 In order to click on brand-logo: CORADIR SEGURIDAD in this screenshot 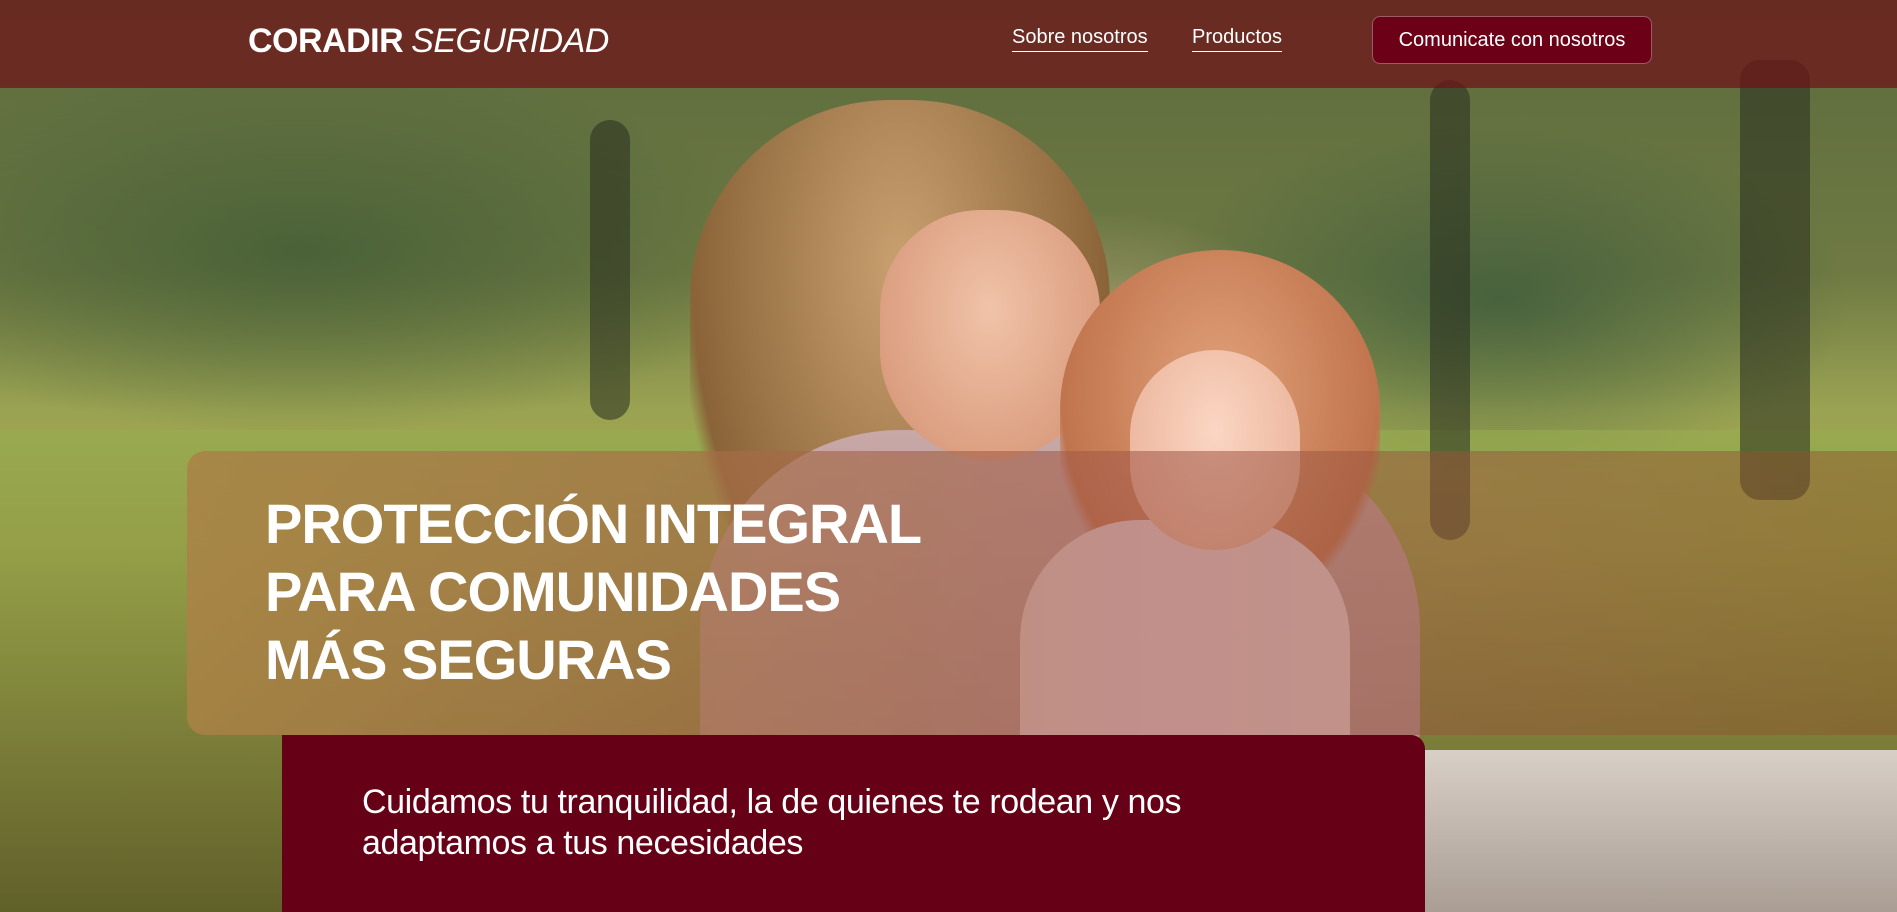, I will do `click(428, 41)`.